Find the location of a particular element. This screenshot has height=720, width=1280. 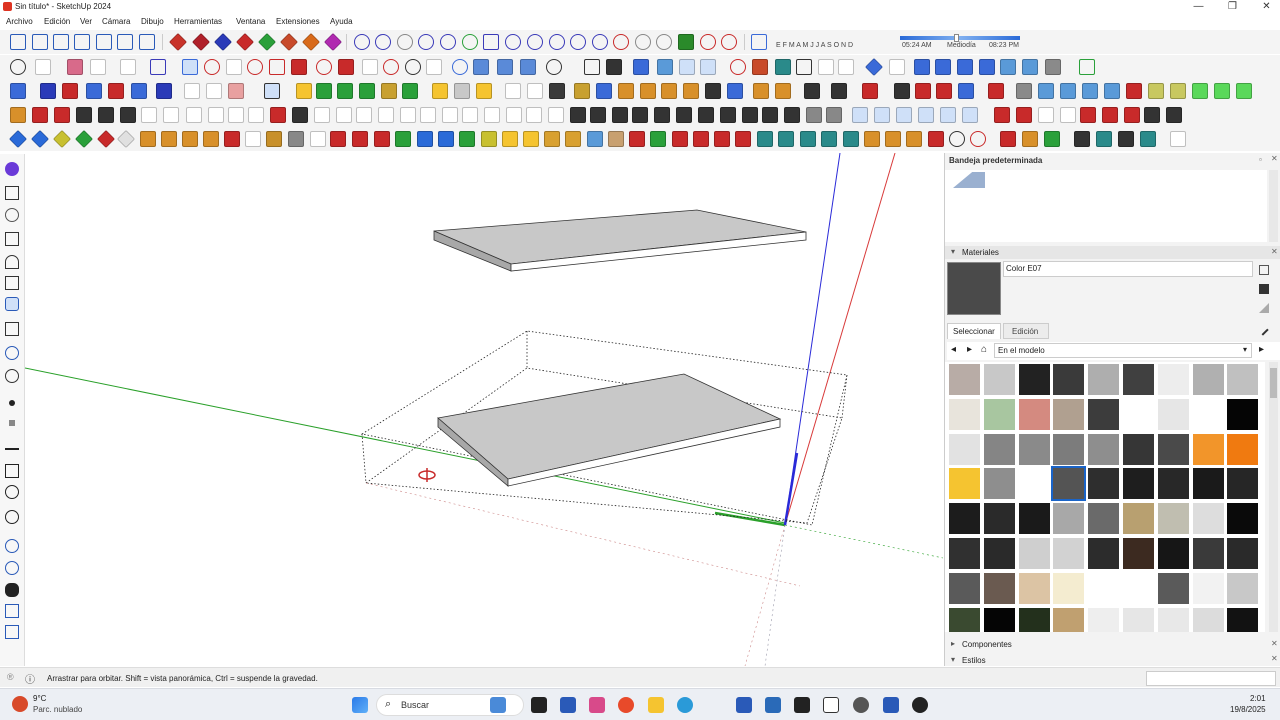

camera-icon is located at coordinates (12, 239).